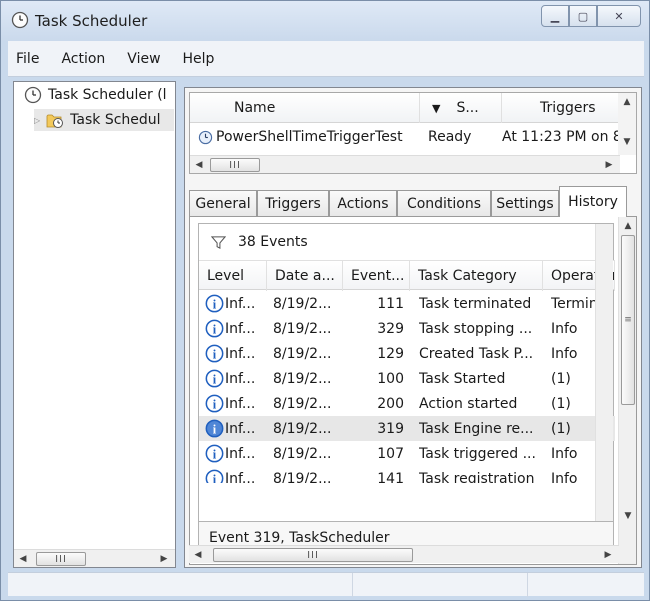 This screenshot has width=650, height=601. Describe the element at coordinates (233, 276) in the screenshot. I see `column-level: Level` at that location.